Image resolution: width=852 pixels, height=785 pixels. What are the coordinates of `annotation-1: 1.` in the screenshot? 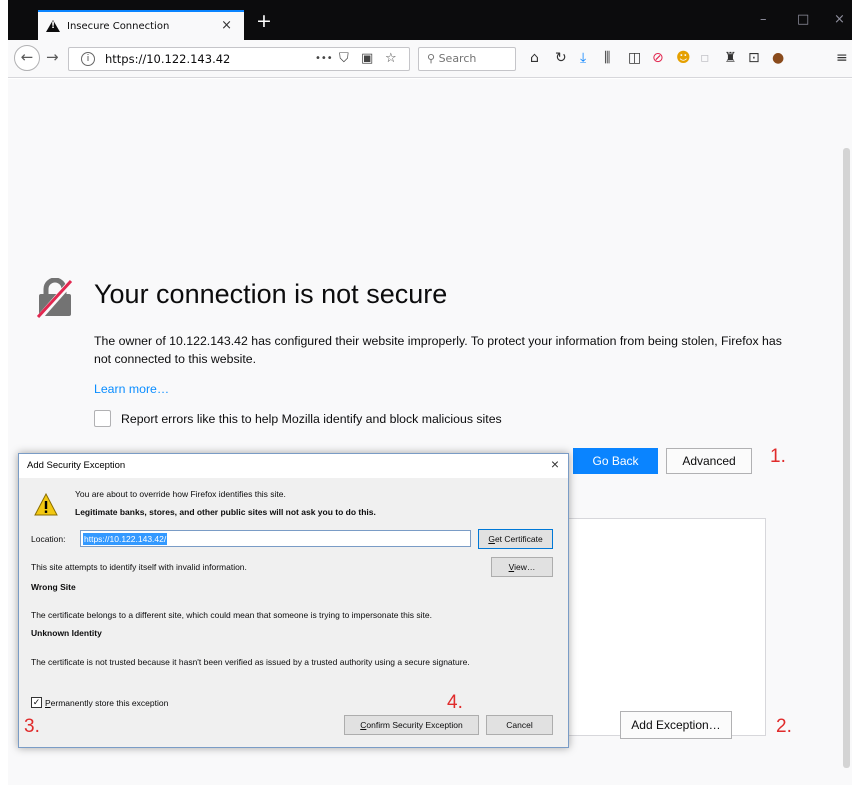 It's located at (778, 456).